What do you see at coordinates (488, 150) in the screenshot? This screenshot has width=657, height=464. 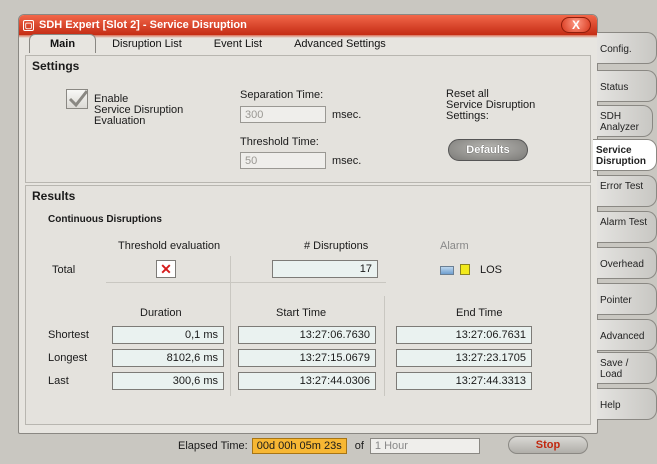 I see `defaults-button: Defaults` at bounding box center [488, 150].